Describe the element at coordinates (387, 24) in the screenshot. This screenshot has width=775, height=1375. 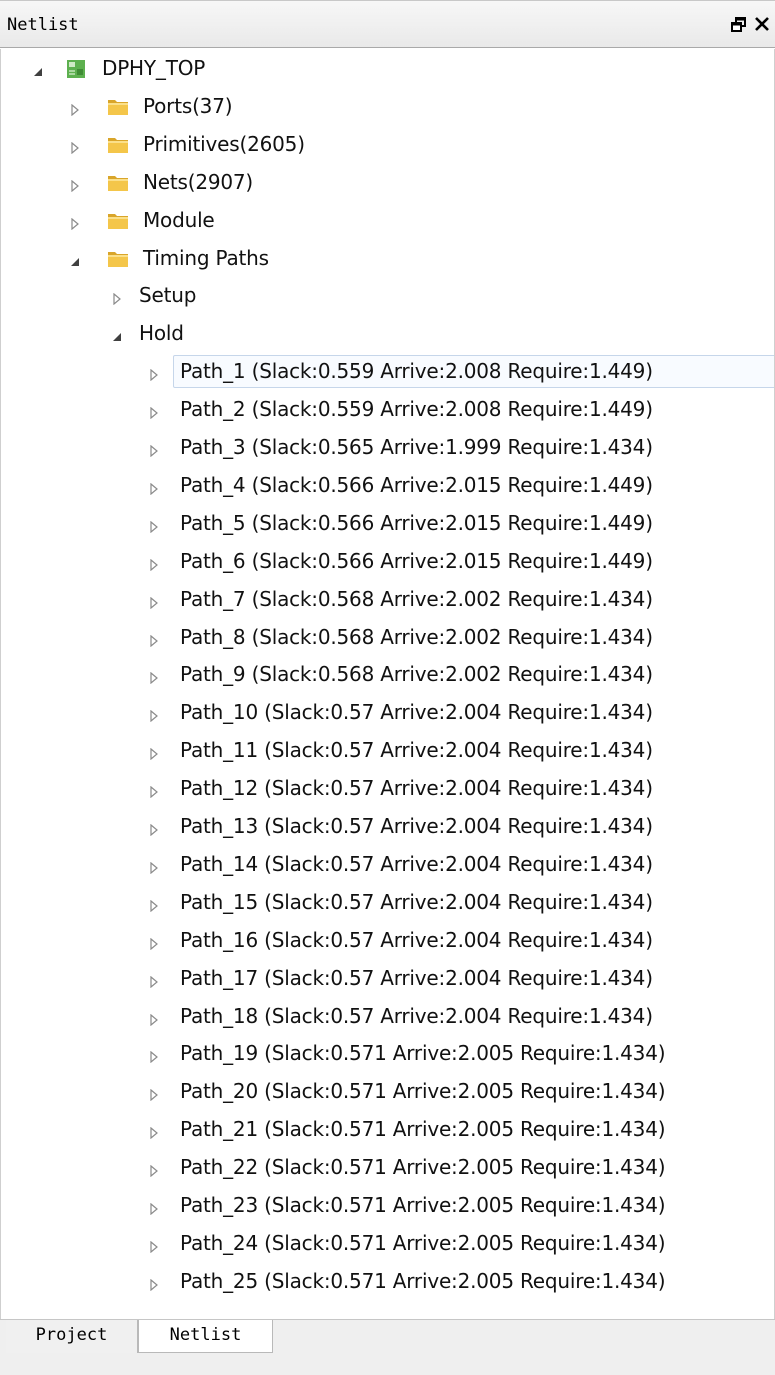
I see `panel-titlebar: Netlist` at that location.